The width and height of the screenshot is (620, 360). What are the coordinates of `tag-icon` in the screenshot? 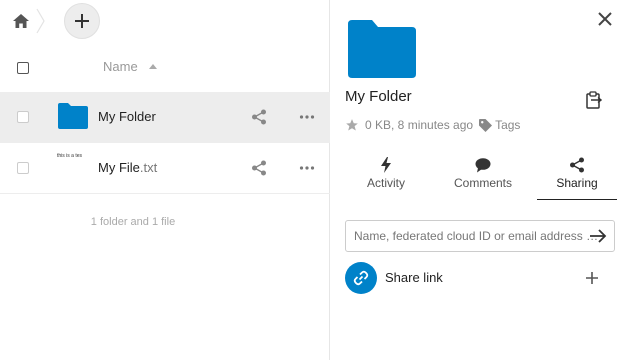 It's located at (486, 125).